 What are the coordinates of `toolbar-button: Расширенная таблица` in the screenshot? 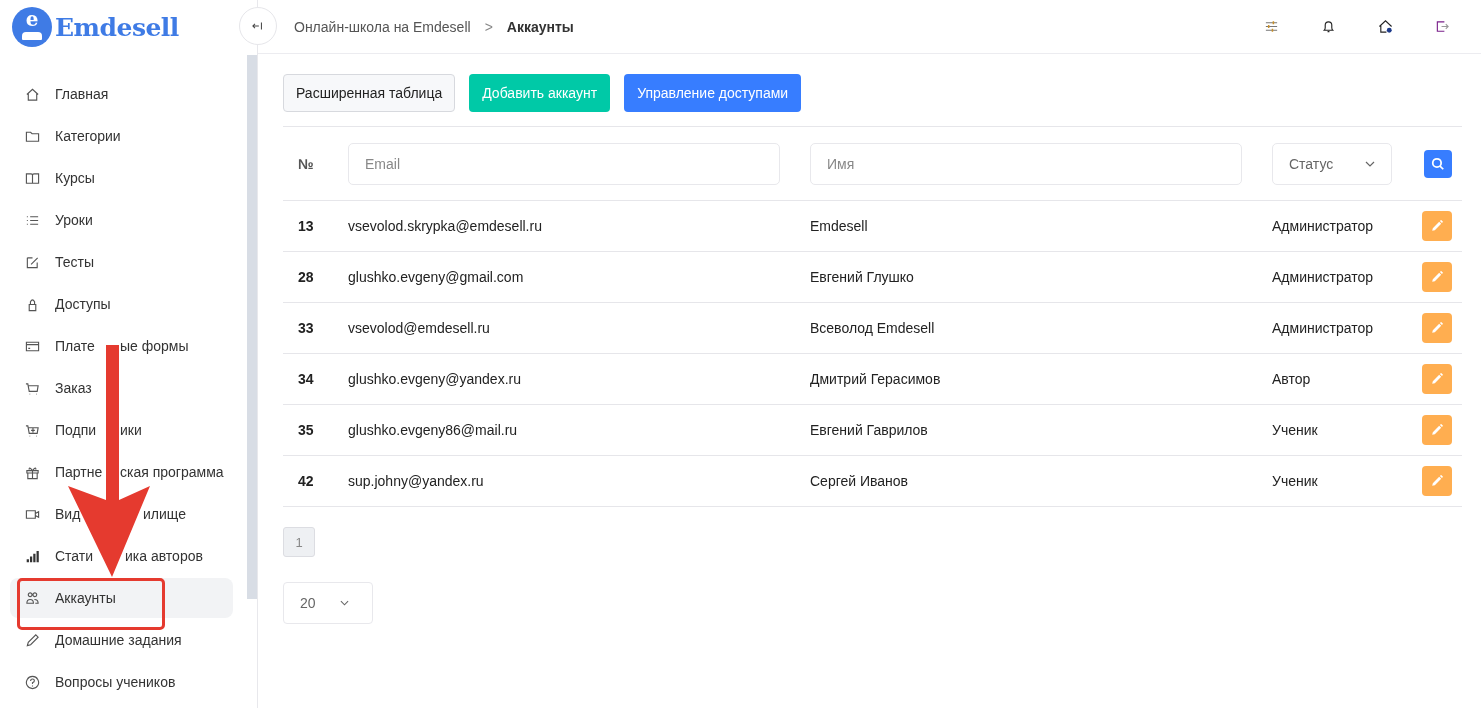 It's located at (369, 93).